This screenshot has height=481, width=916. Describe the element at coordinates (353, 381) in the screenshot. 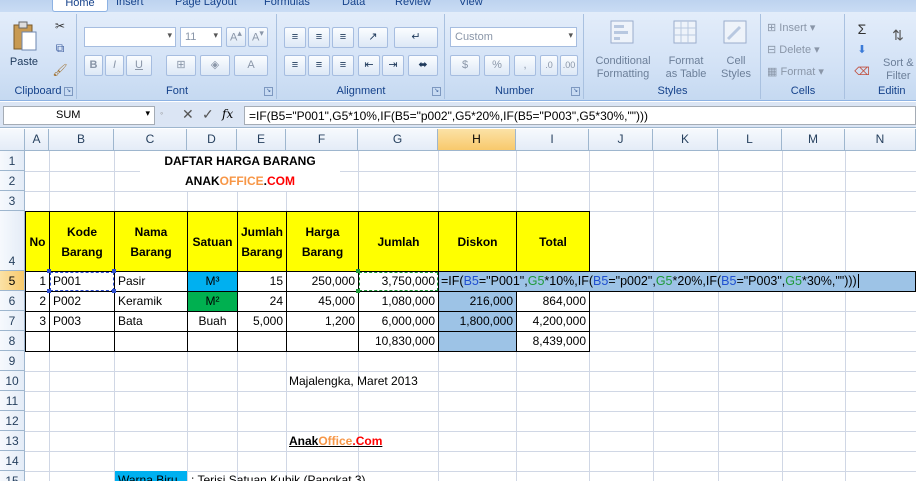

I see `place-date-text: Majalengka, Maret 2013` at that location.